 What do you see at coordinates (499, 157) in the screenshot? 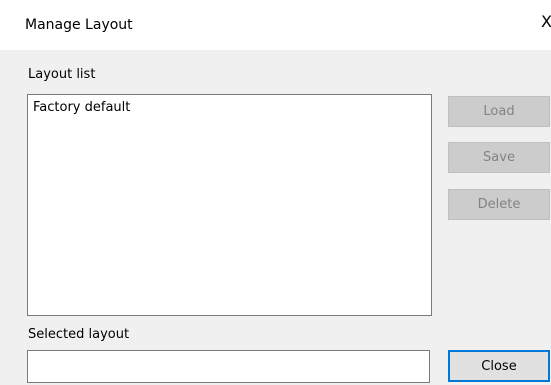
I see `save-button: Save` at bounding box center [499, 157].